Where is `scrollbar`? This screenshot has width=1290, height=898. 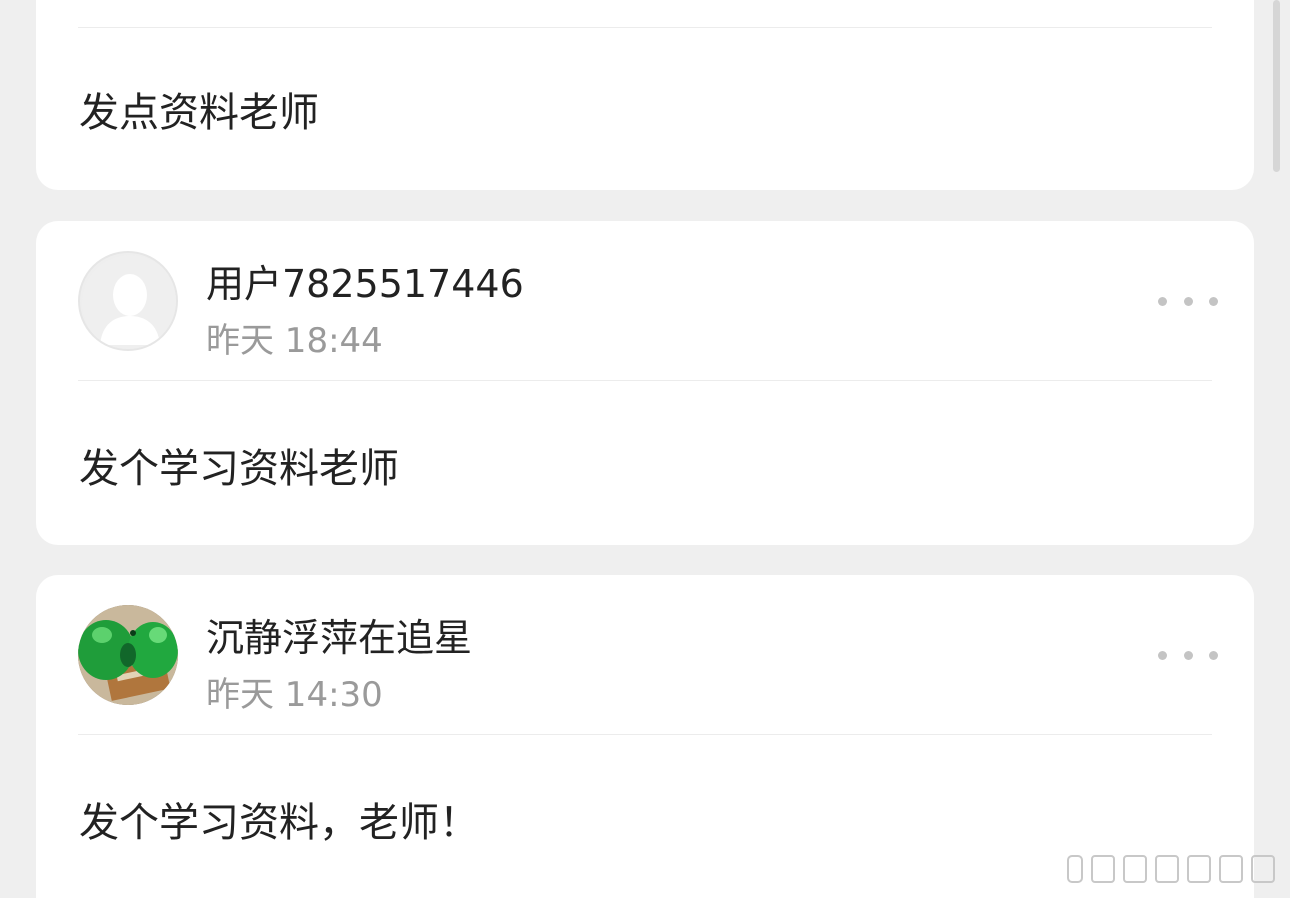
scrollbar is located at coordinates (1276, 86).